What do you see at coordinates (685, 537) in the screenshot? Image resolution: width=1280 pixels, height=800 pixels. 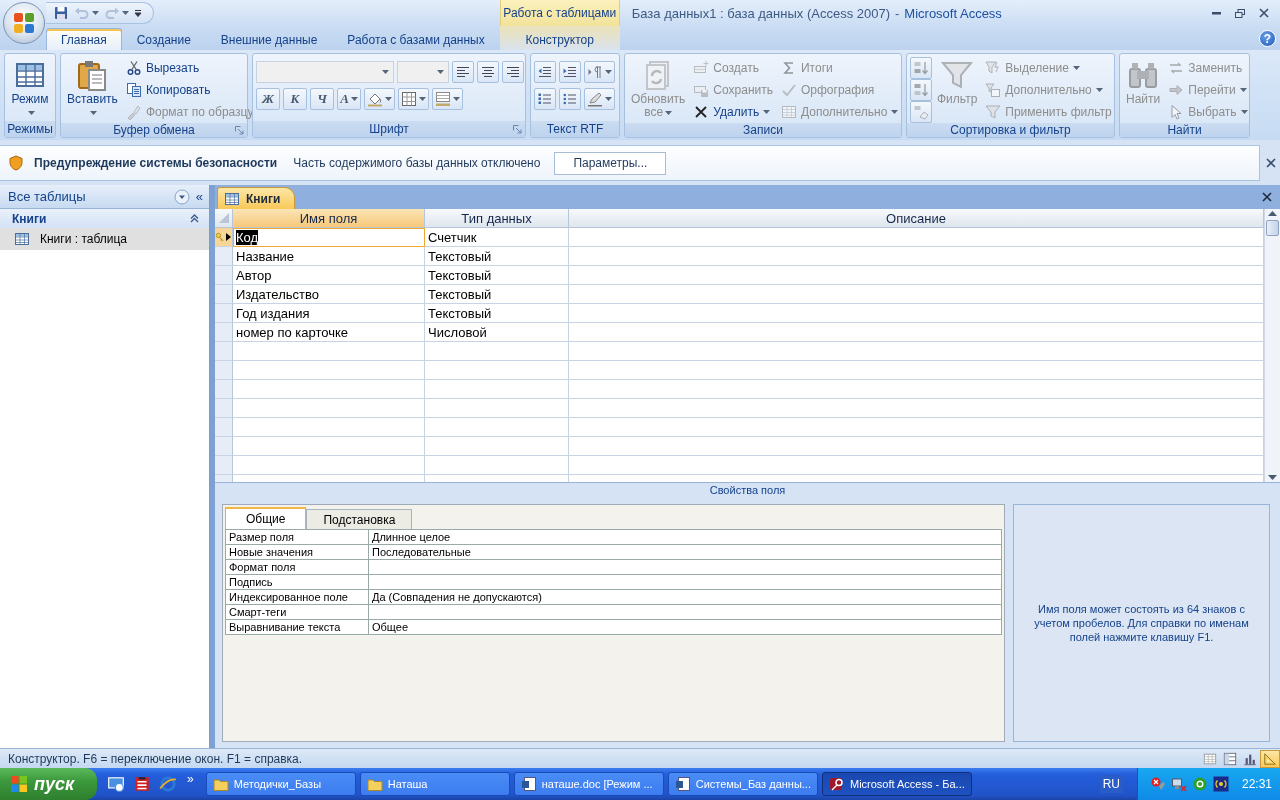 I see `property-value: Длинное целое` at bounding box center [685, 537].